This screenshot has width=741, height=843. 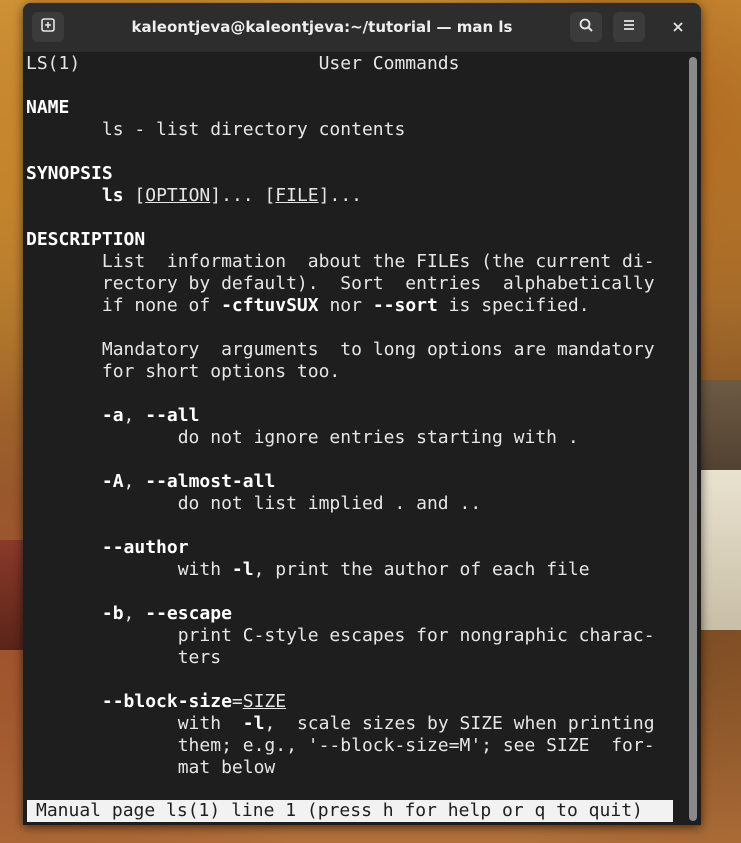 I want to click on close-icon, so click(x=678, y=27).